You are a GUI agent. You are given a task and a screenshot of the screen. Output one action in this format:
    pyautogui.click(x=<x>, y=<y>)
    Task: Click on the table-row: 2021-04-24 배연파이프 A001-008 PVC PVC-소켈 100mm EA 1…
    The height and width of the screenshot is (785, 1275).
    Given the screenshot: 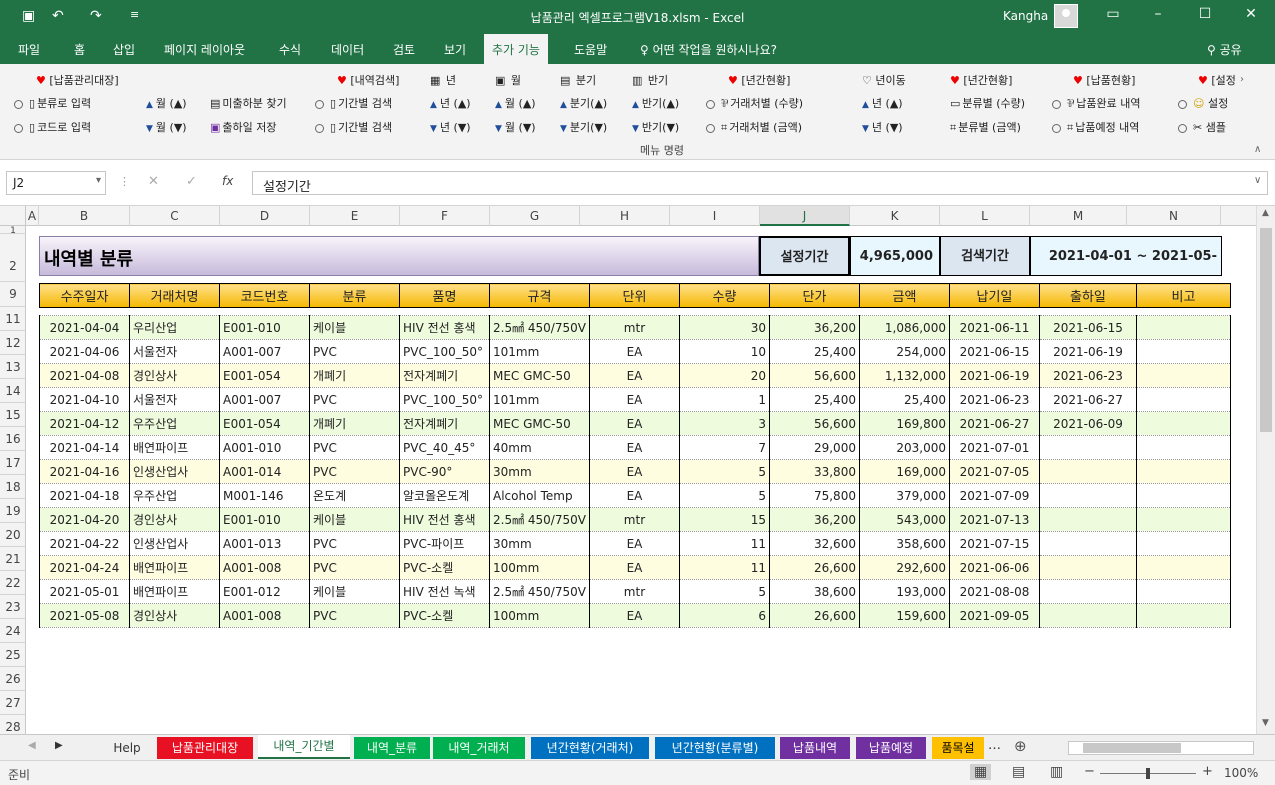 What is the action you would take?
    pyautogui.click(x=635, y=567)
    